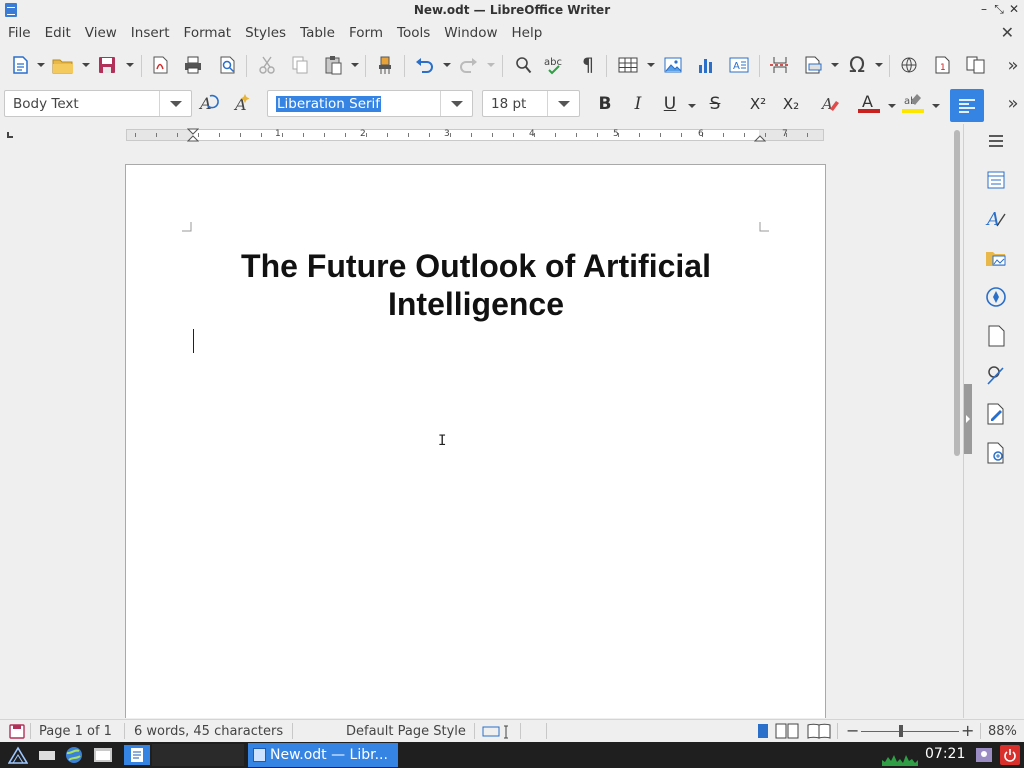 The image size is (1024, 768). I want to click on sidebar-menu-icon, so click(996, 141).